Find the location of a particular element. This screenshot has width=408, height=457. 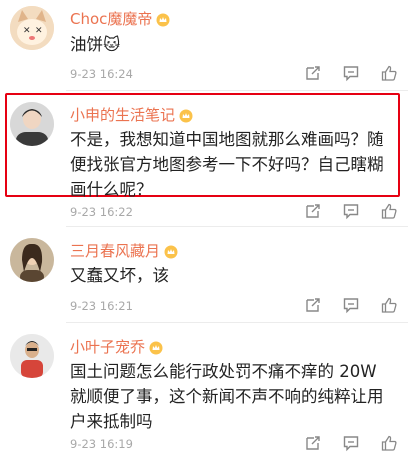

man-red-shirt-avatar-icon is located at coordinates (32, 356).